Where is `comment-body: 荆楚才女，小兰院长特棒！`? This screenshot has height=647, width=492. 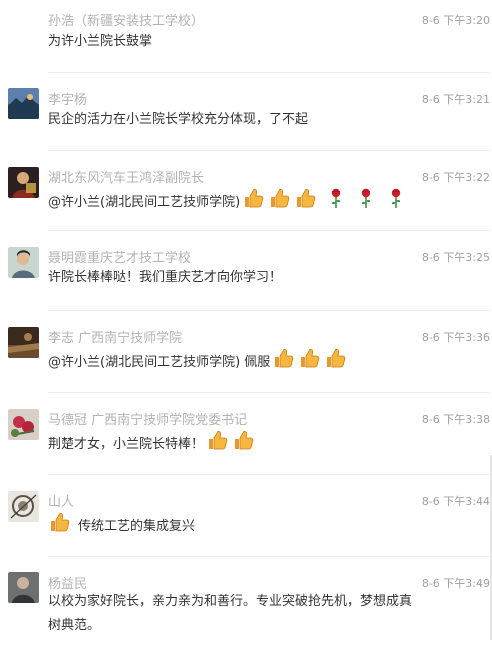 comment-body: 荆楚才女，小兰院长特棒！ is located at coordinates (265, 444).